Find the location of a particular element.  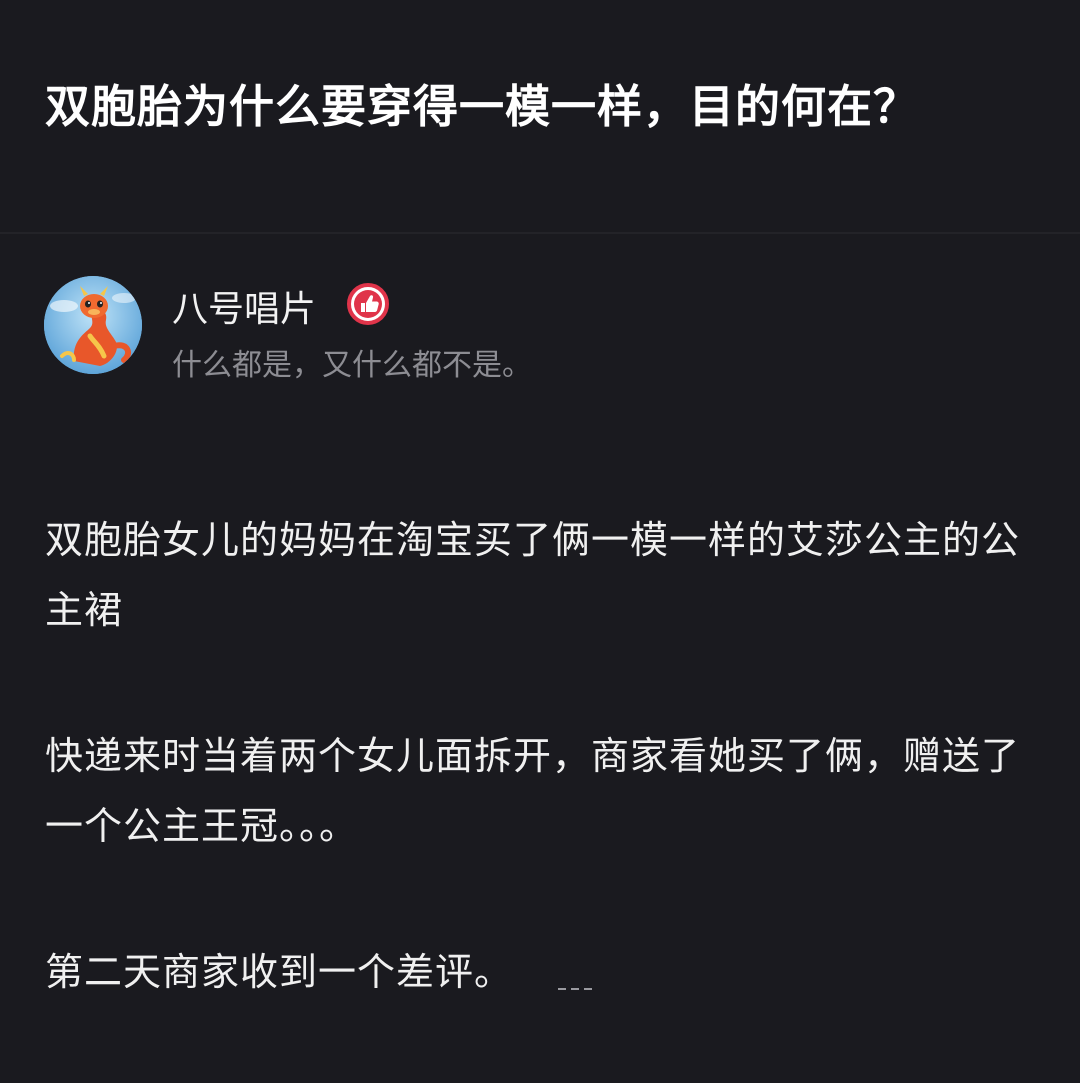

author-bio: 什么都是，又什么都不是。 is located at coordinates (352, 365).